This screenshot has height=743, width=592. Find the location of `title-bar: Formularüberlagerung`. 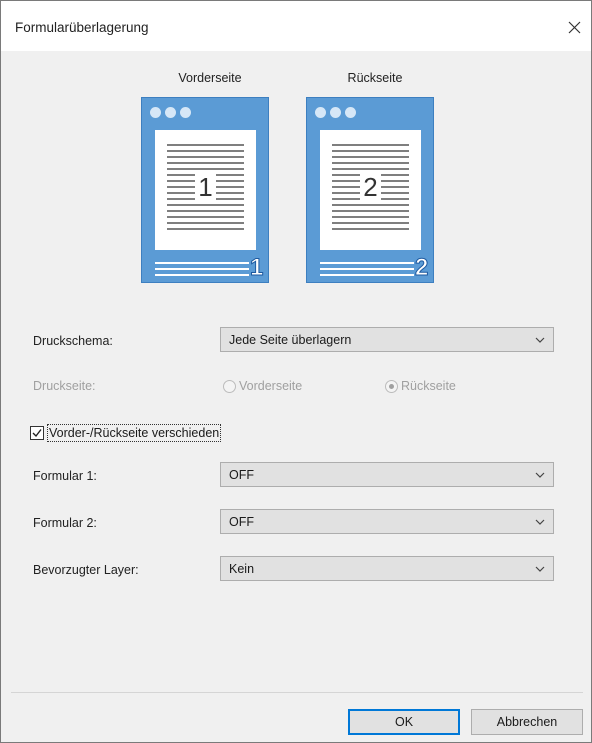

title-bar: Formularüberlagerung is located at coordinates (296, 26).